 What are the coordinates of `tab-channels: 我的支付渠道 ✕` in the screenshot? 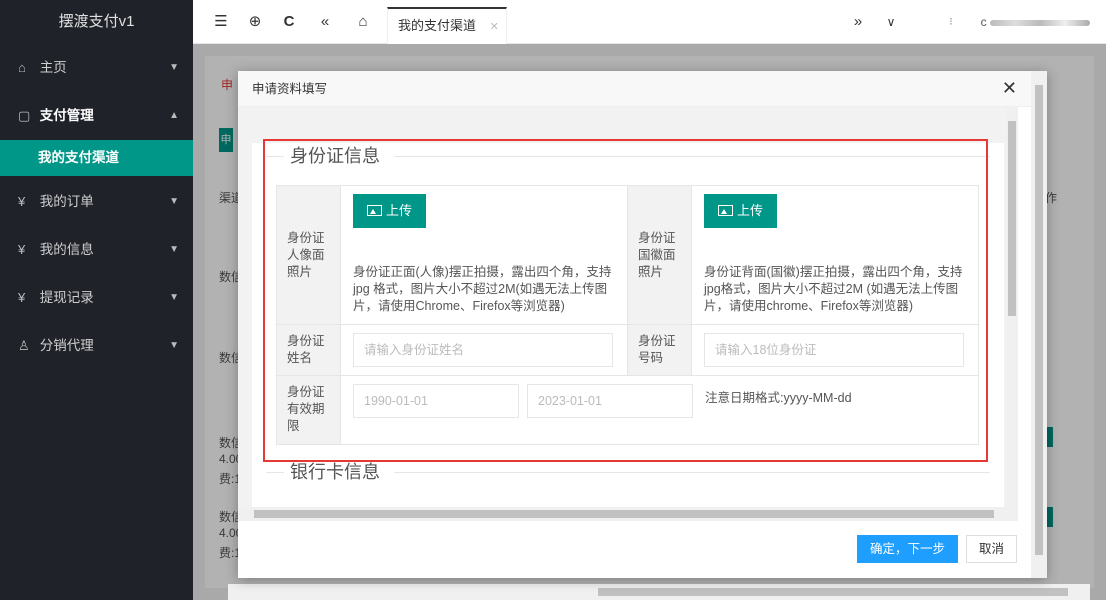 It's located at (447, 25).